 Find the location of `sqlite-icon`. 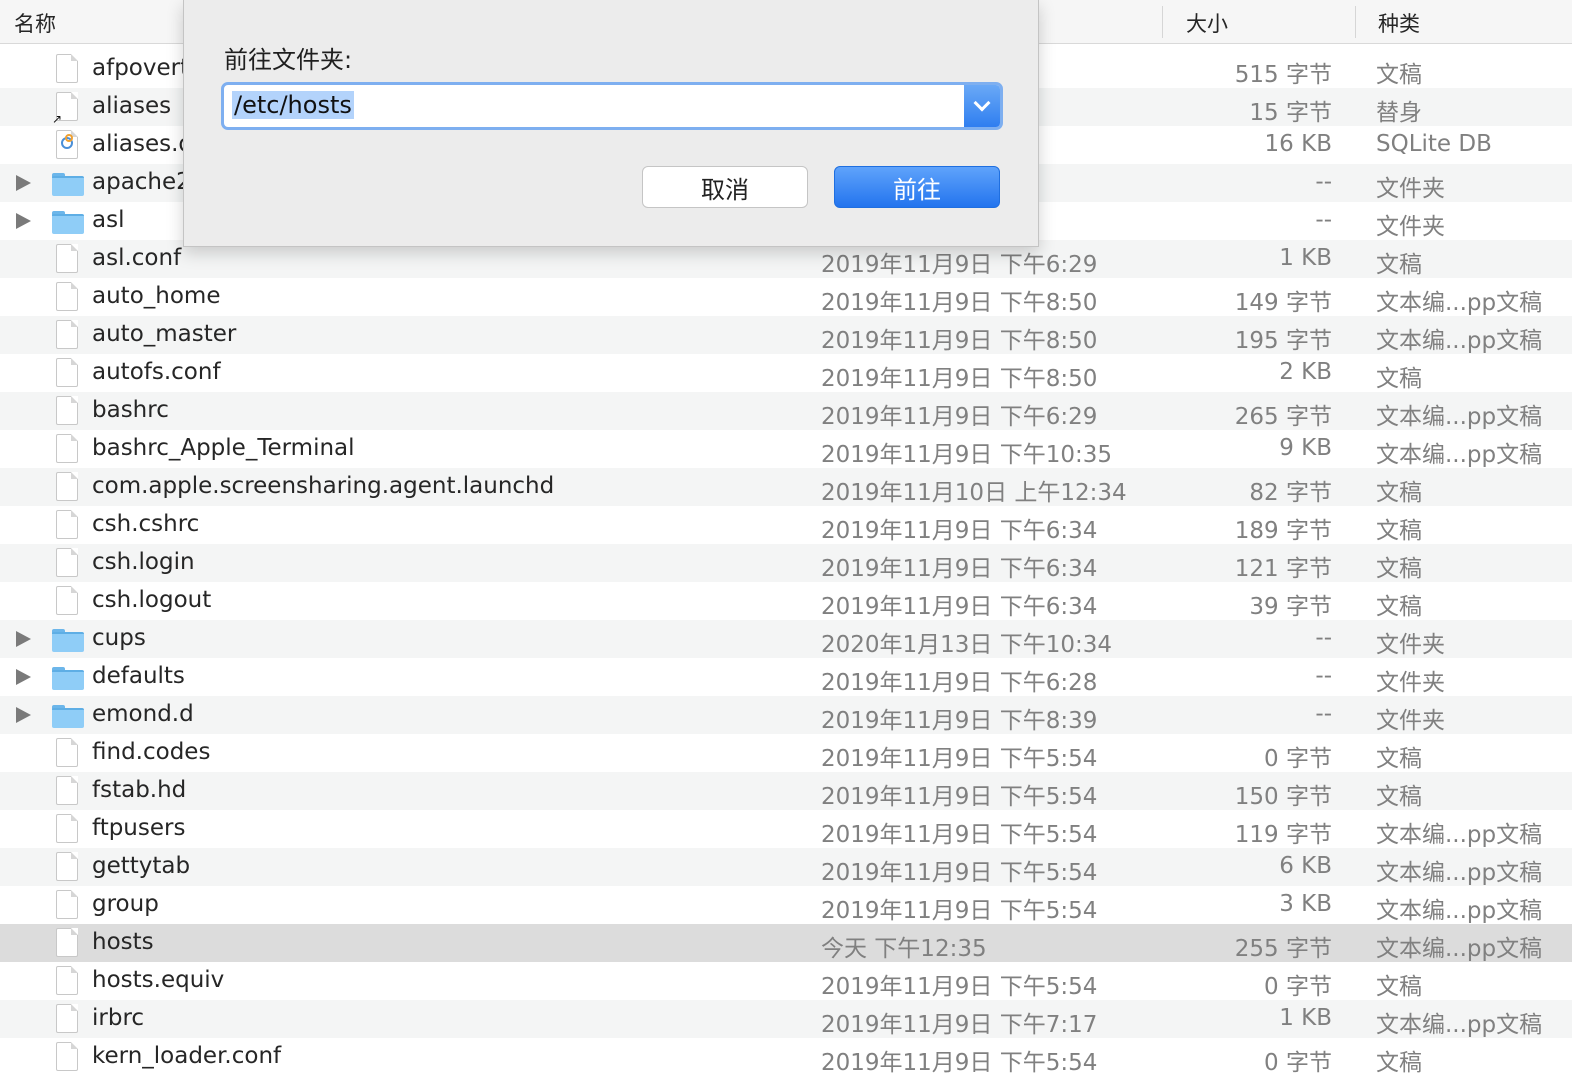

sqlite-icon is located at coordinates (69, 138).